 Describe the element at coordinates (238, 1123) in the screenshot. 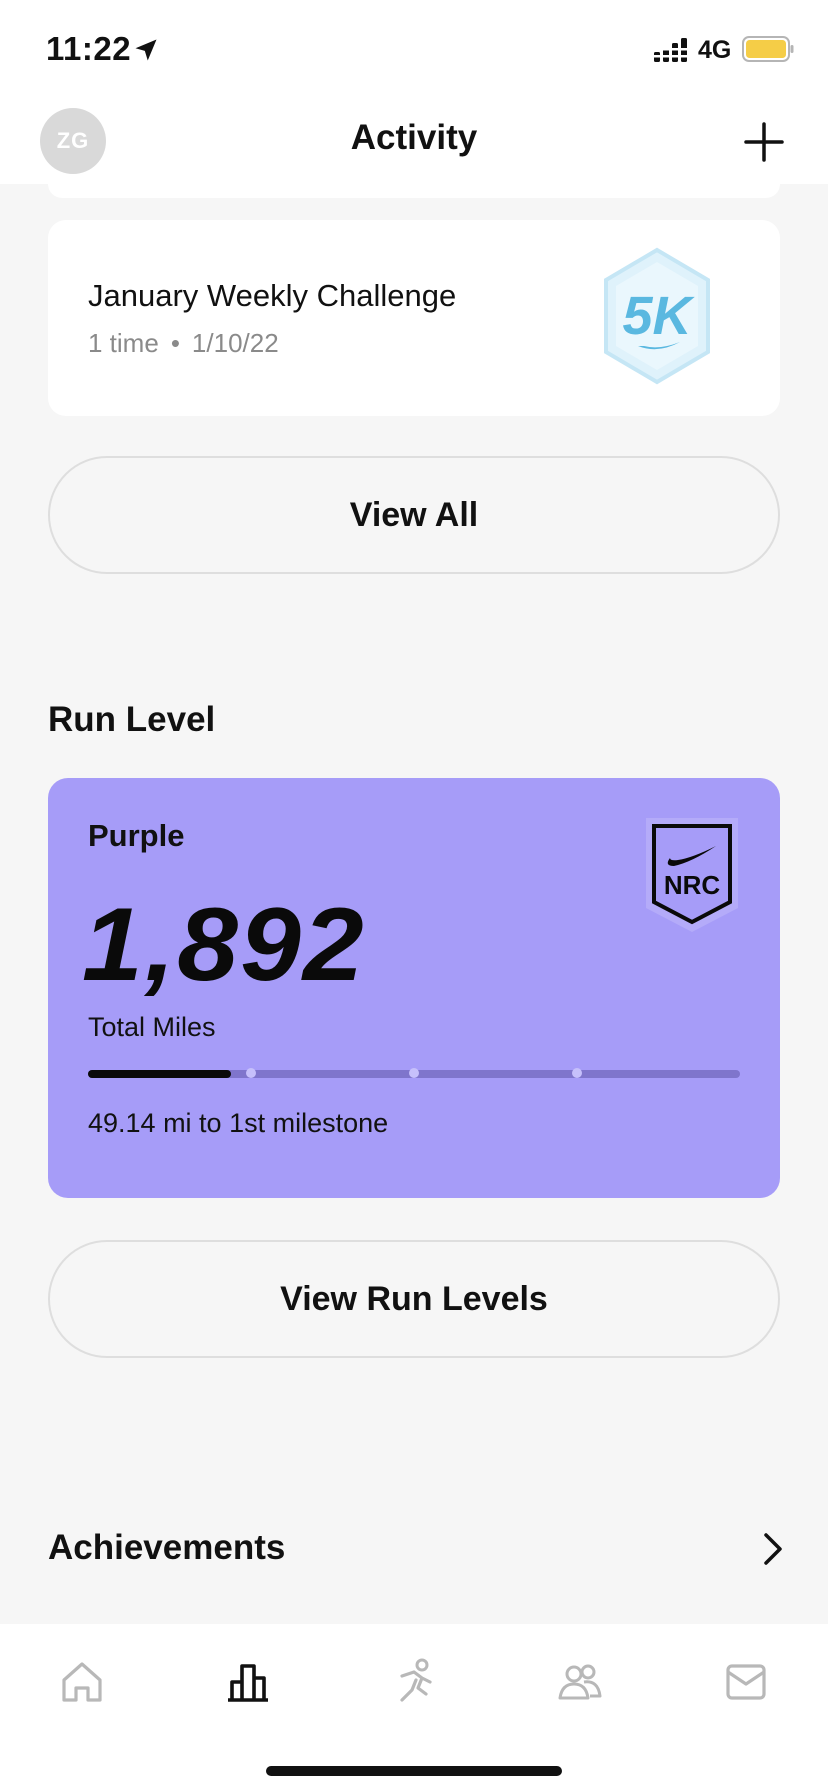

I see `milestone-text: 49.14 mi to 1st milestone` at that location.